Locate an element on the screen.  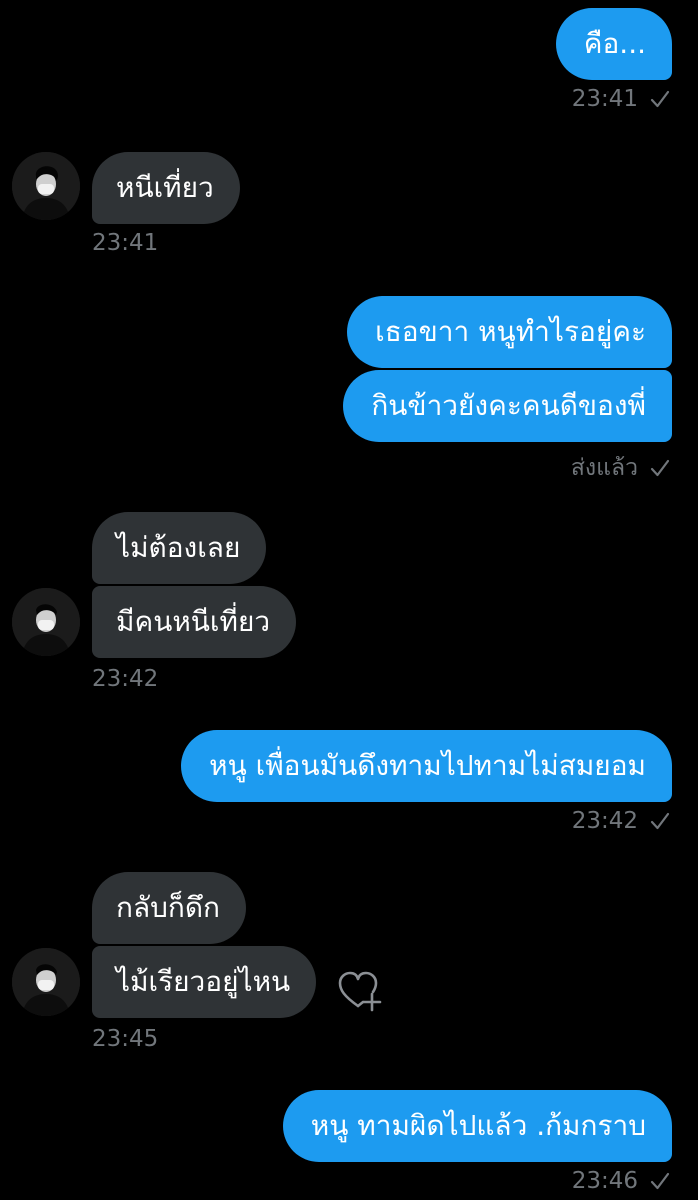
message-meta: ส่งแล้ว is located at coordinates (620, 468).